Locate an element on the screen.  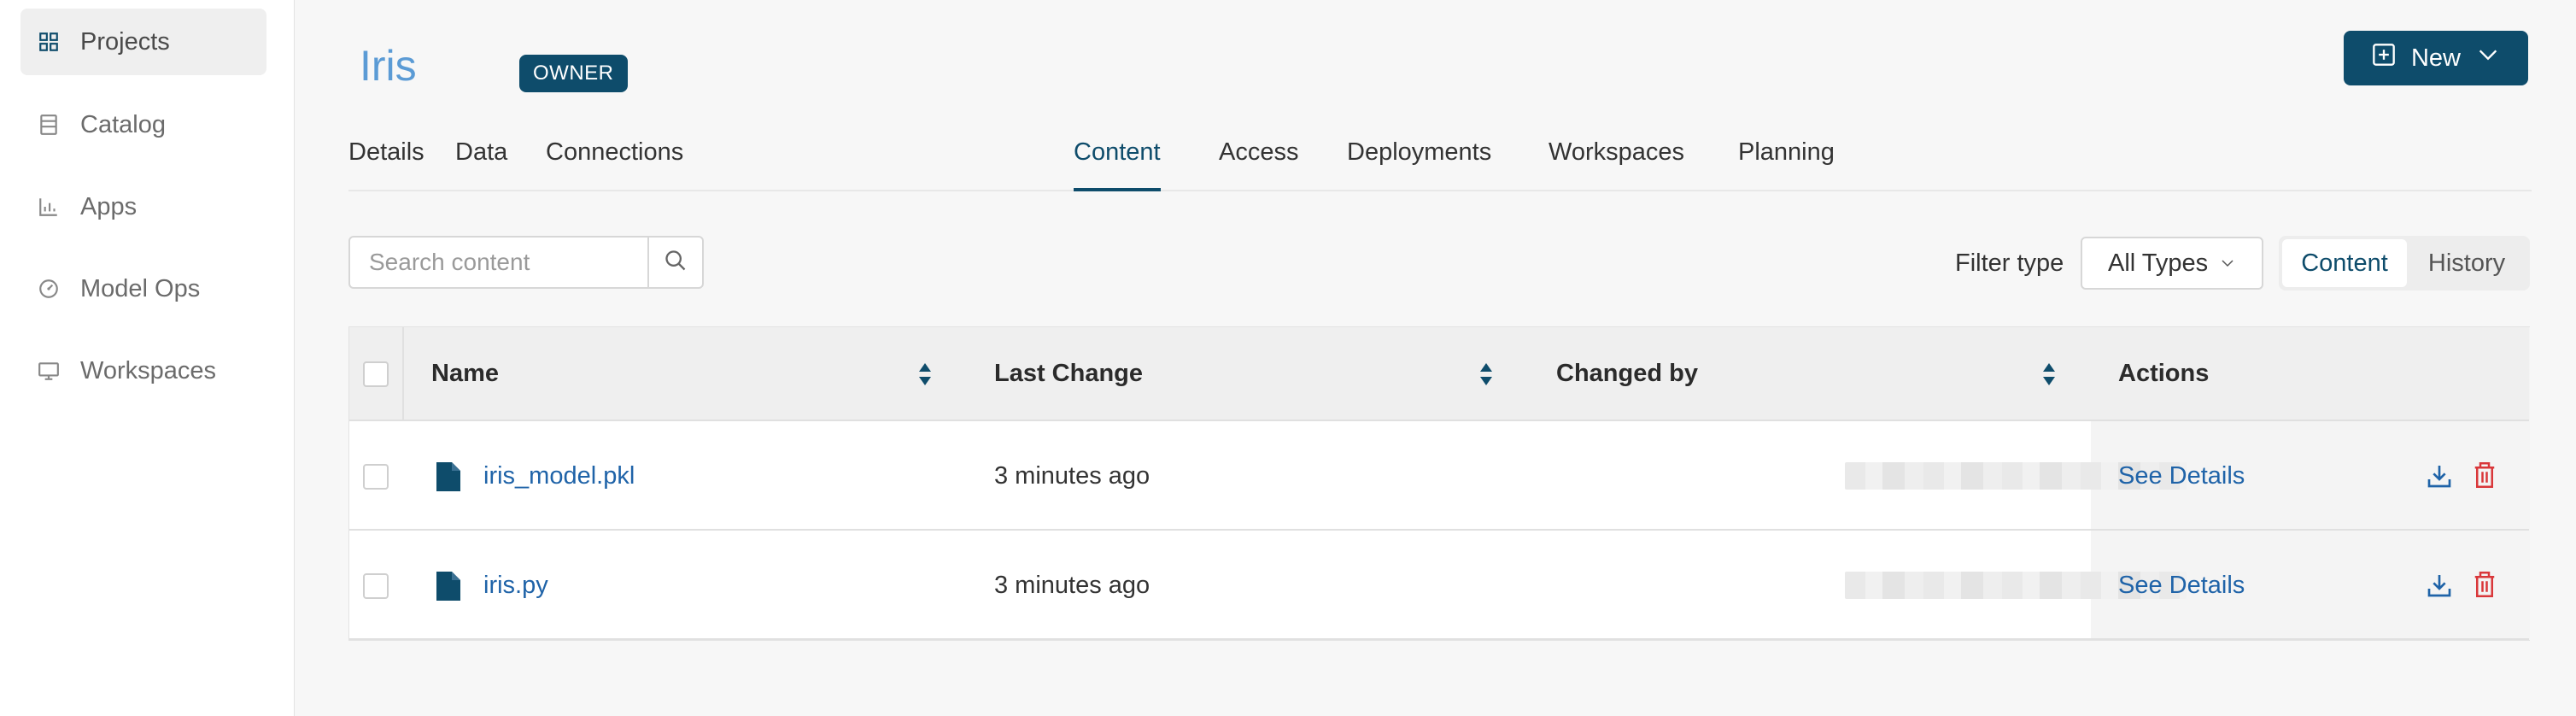
search-icon is located at coordinates (676, 263).